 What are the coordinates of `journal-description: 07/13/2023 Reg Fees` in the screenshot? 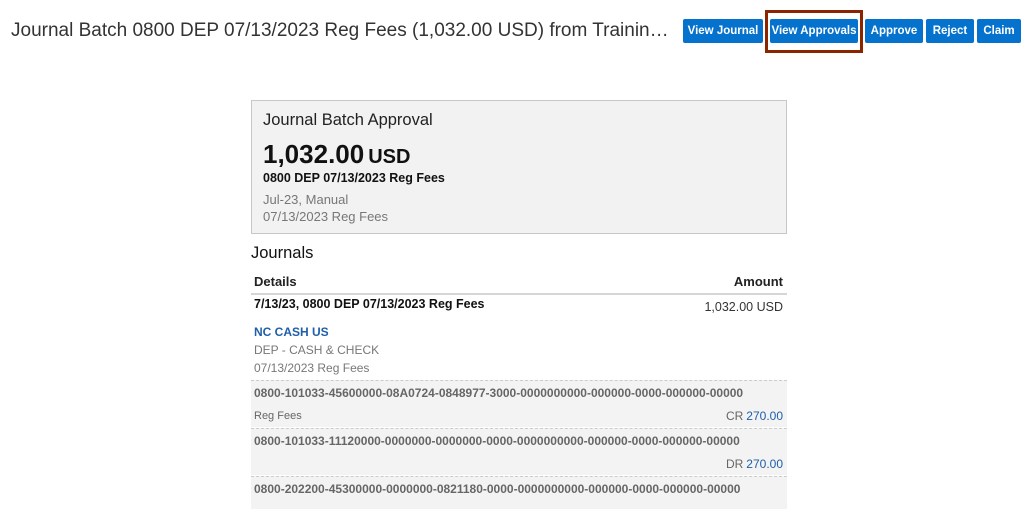 It's located at (312, 368).